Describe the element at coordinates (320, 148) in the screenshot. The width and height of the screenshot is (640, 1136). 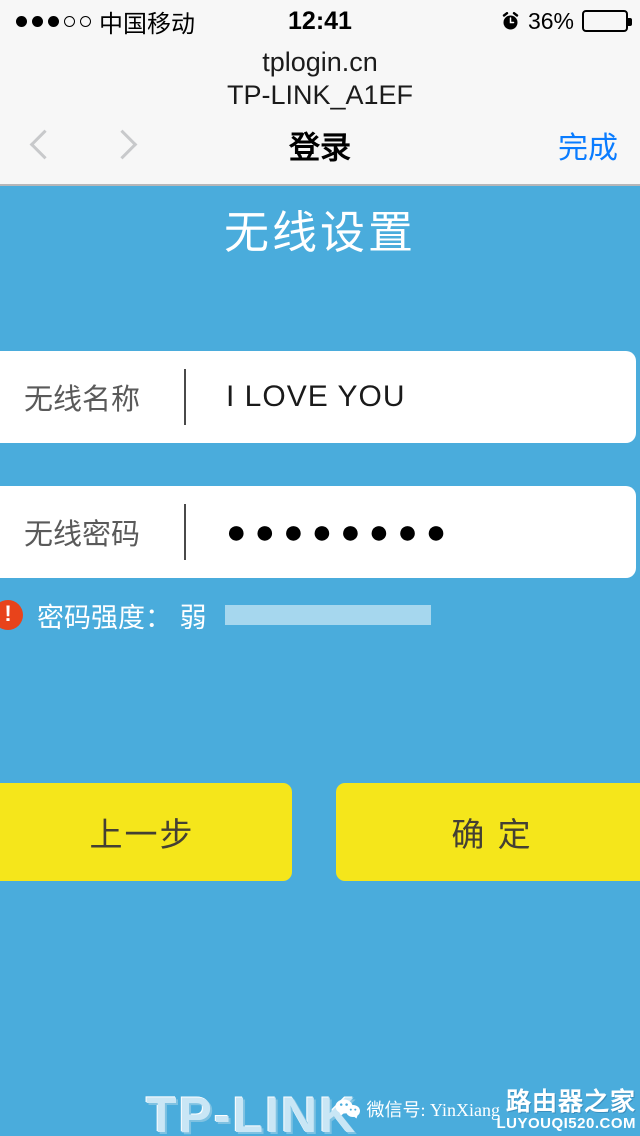
I see `page-title: 登录` at that location.